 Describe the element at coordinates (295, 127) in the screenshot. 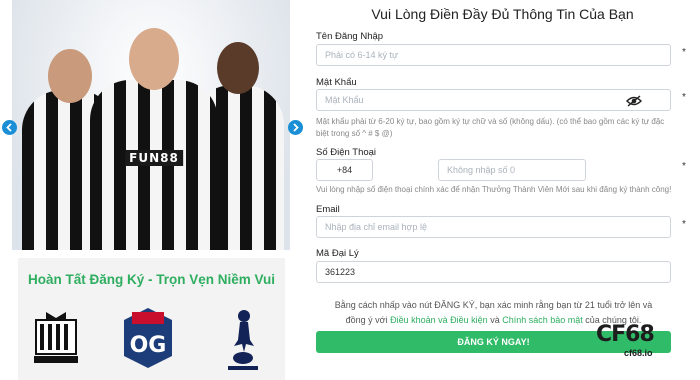

I see `chevron-right-icon` at that location.